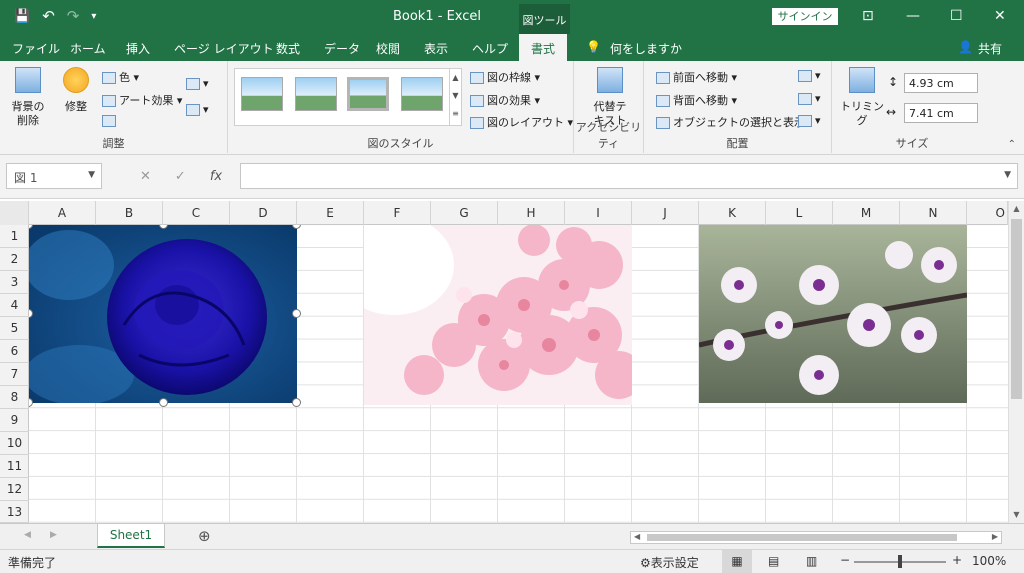  Describe the element at coordinates (142, 100) in the screenshot. I see `art-effects-button: アート効果 ▾` at that location.